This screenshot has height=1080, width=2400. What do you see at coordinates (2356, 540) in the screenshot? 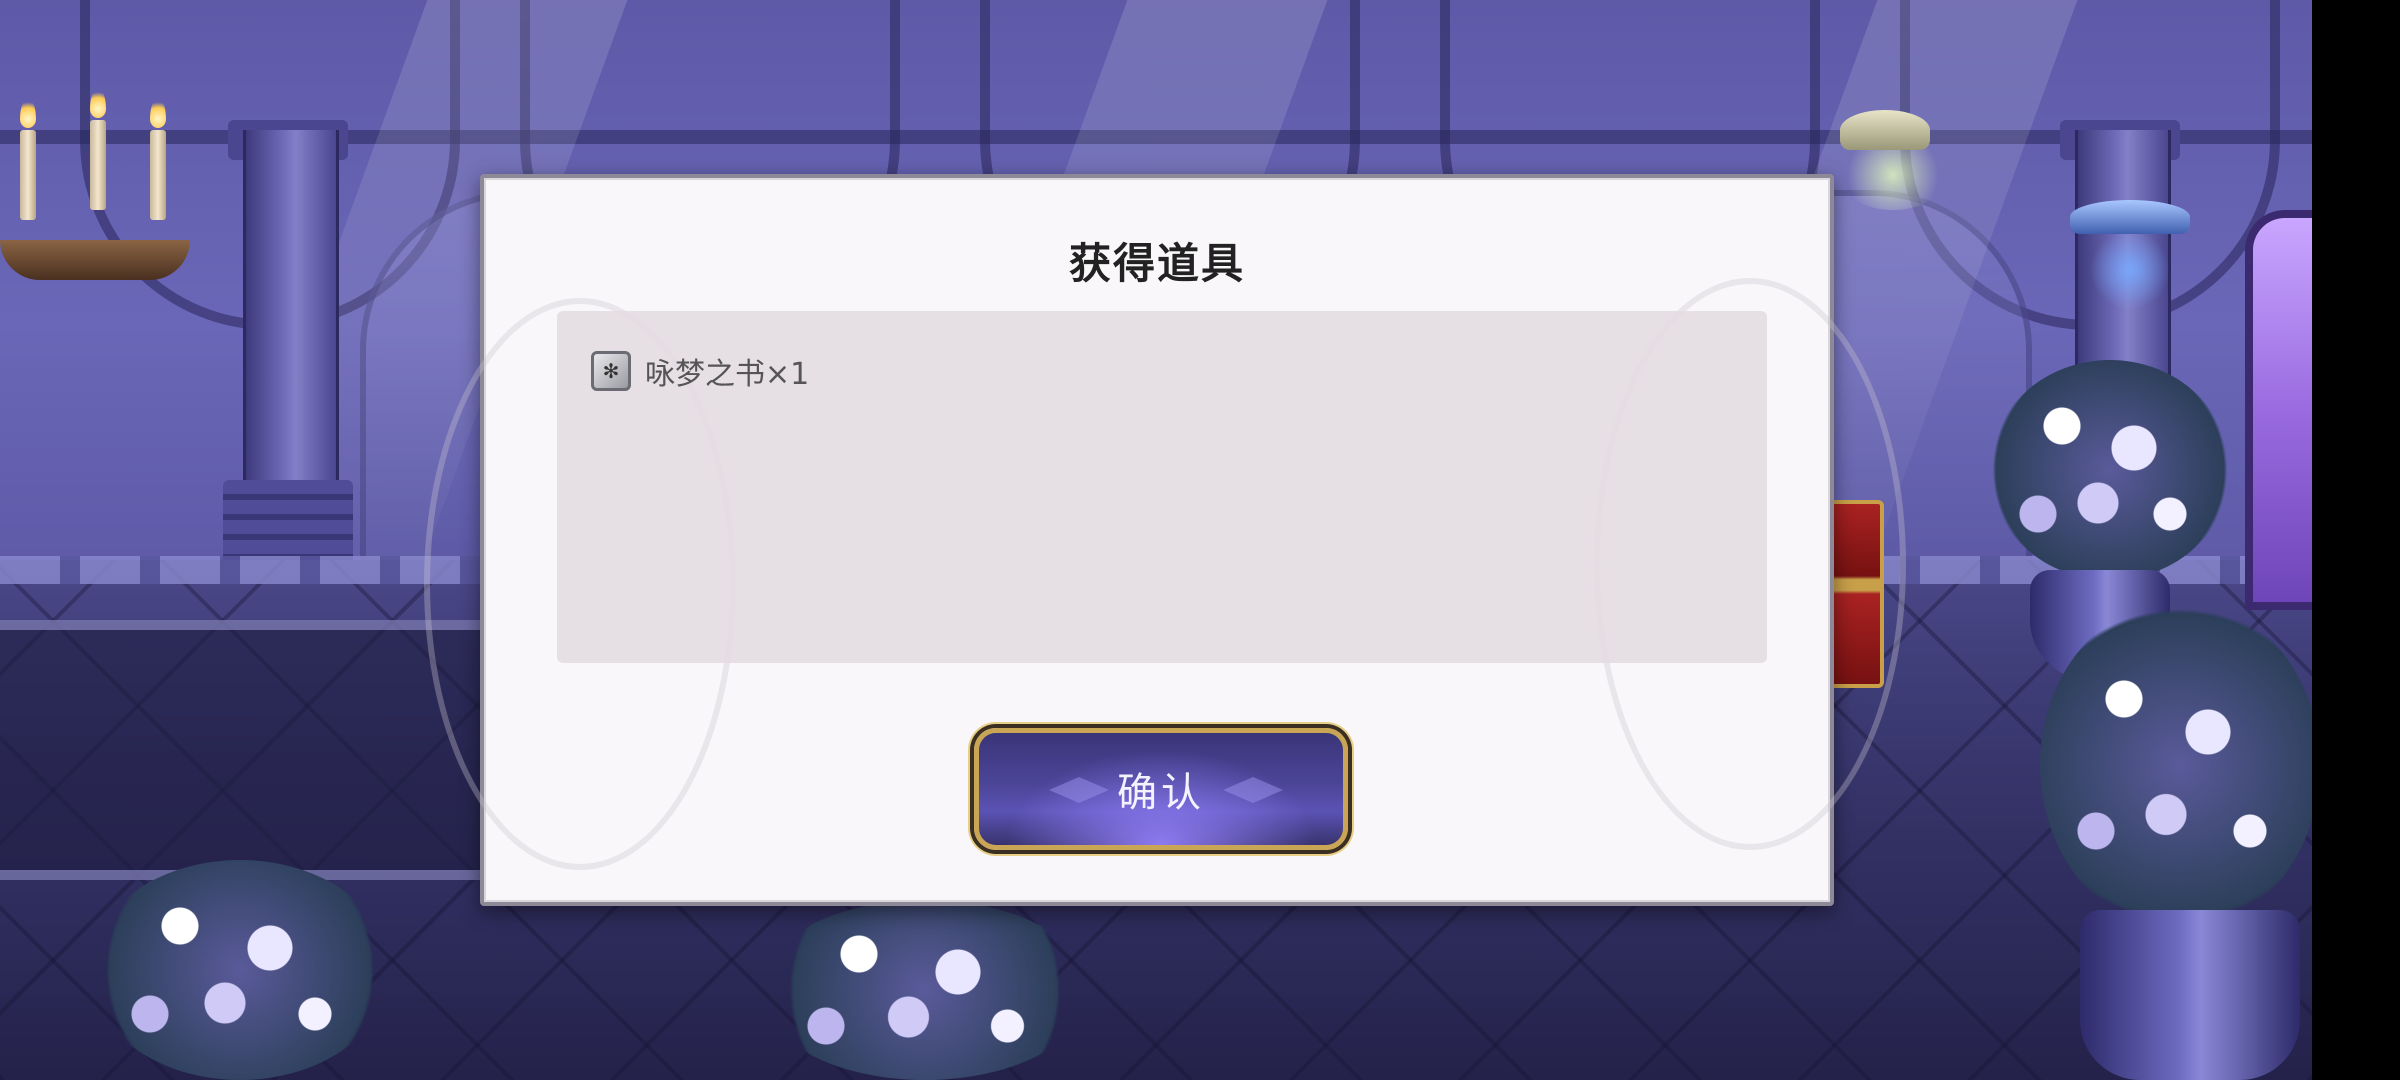
I see `screen-edge` at bounding box center [2356, 540].